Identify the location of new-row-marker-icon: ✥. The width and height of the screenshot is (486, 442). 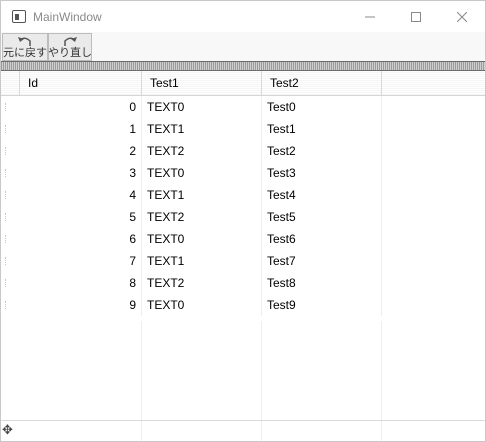
(7, 429).